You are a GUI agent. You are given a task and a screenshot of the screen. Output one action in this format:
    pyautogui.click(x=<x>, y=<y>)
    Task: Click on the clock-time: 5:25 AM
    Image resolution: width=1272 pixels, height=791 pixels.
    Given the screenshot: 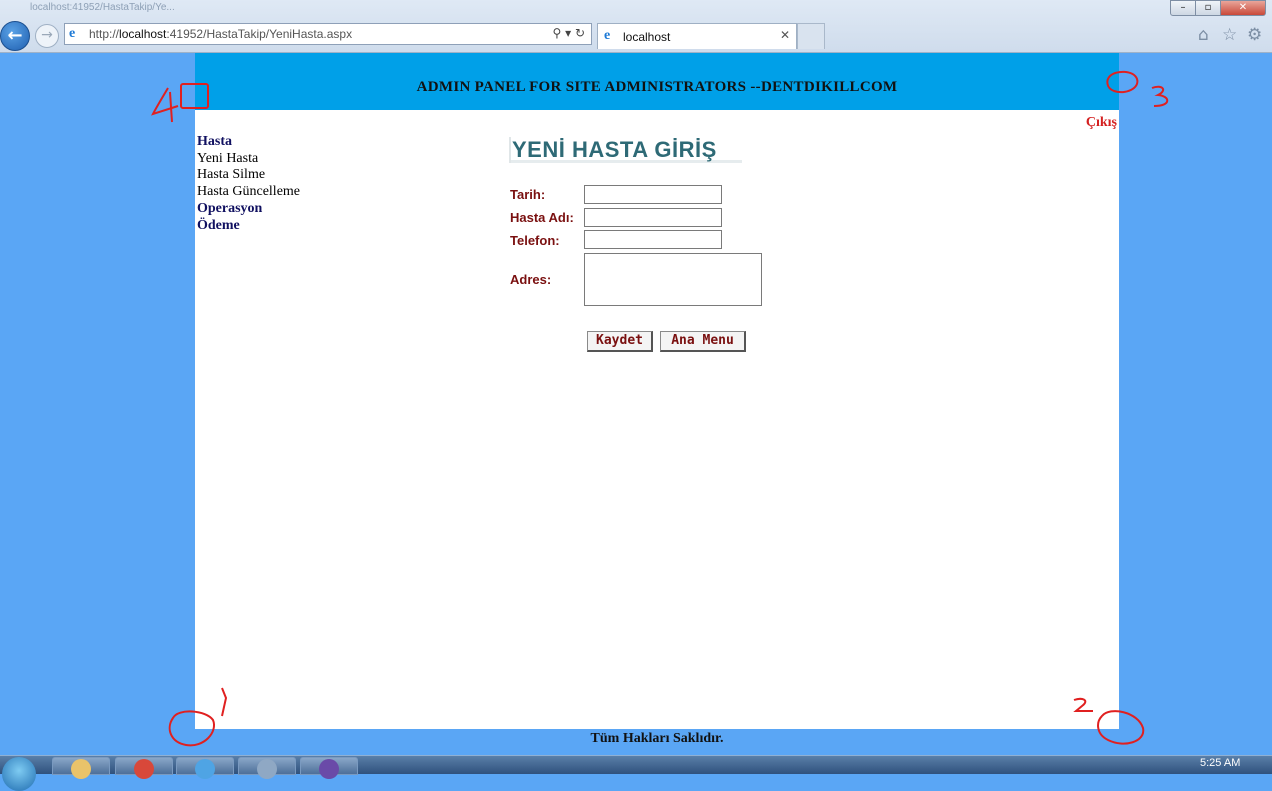 What is the action you would take?
    pyautogui.click(x=1220, y=763)
    